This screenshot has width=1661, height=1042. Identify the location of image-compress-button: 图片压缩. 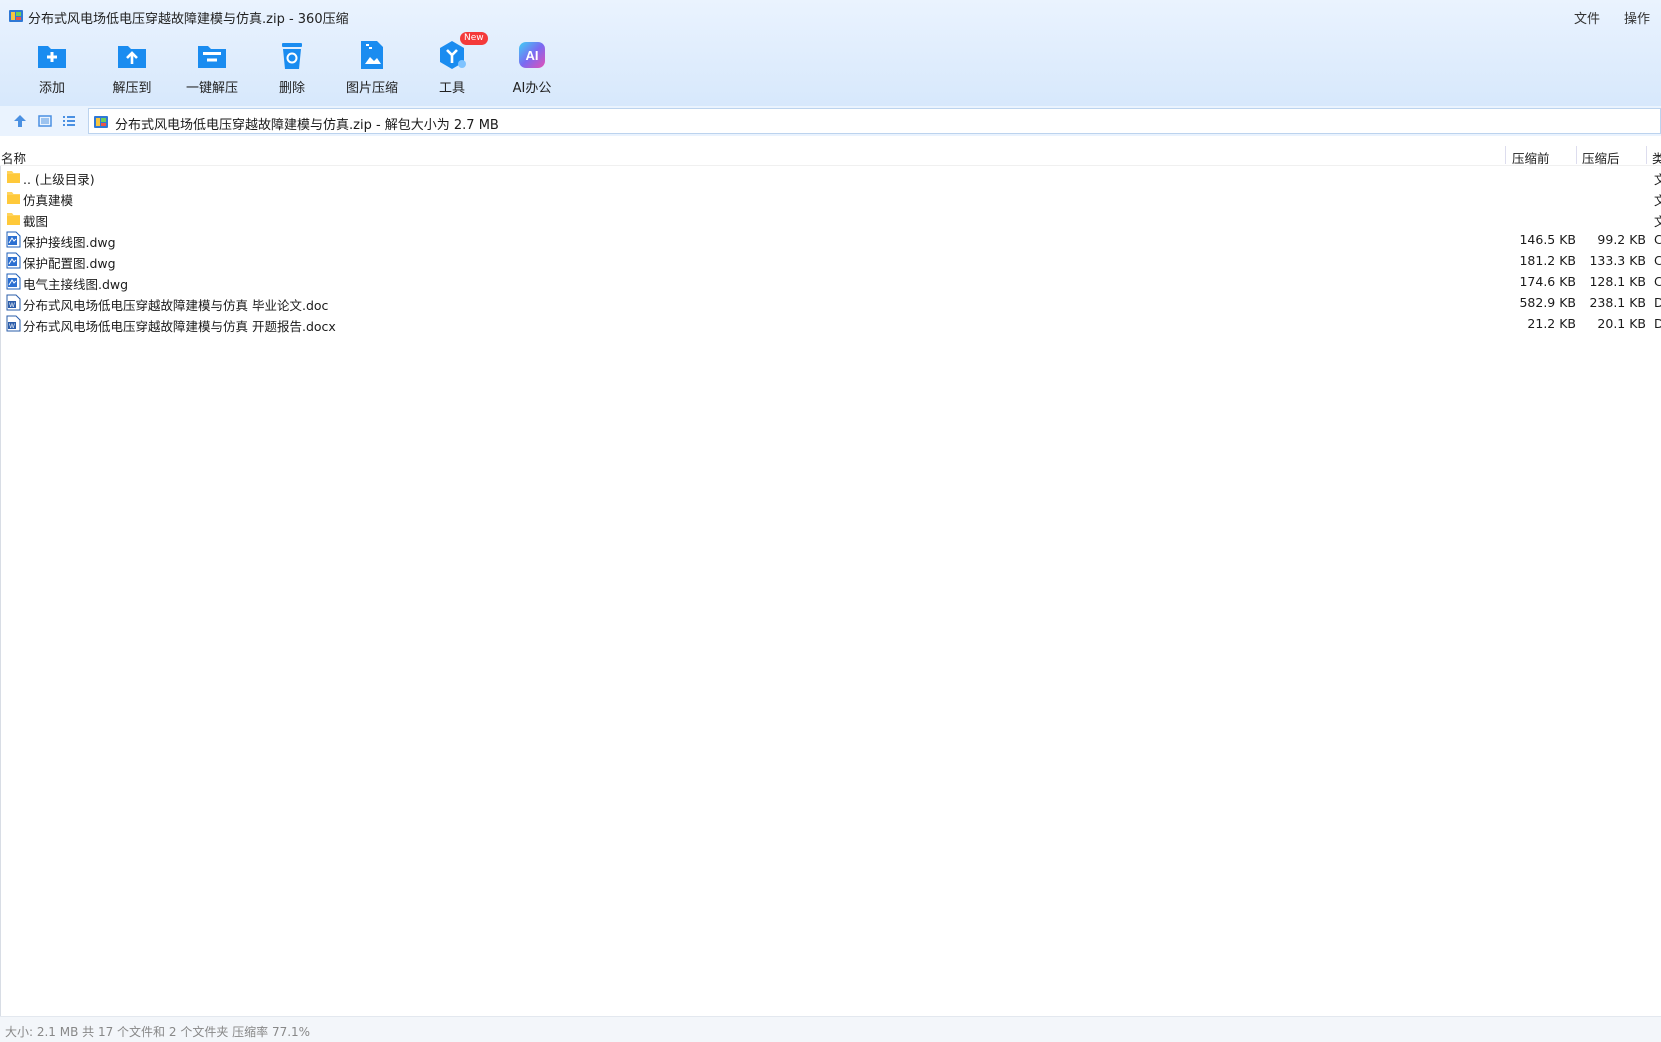
(372, 65).